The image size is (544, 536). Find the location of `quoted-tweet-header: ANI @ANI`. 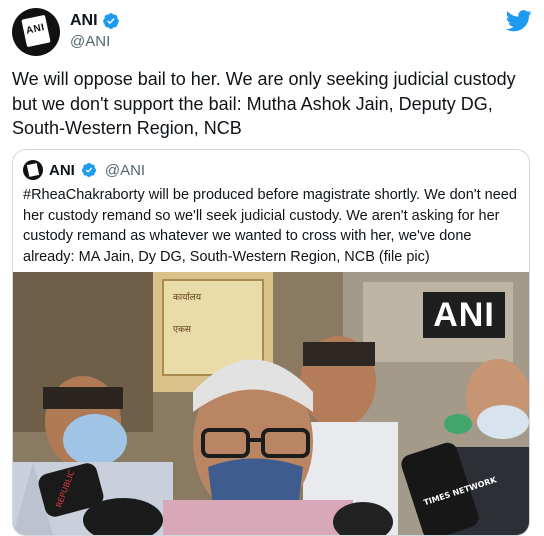

quoted-tweet-header: ANI @ANI is located at coordinates (84, 170).